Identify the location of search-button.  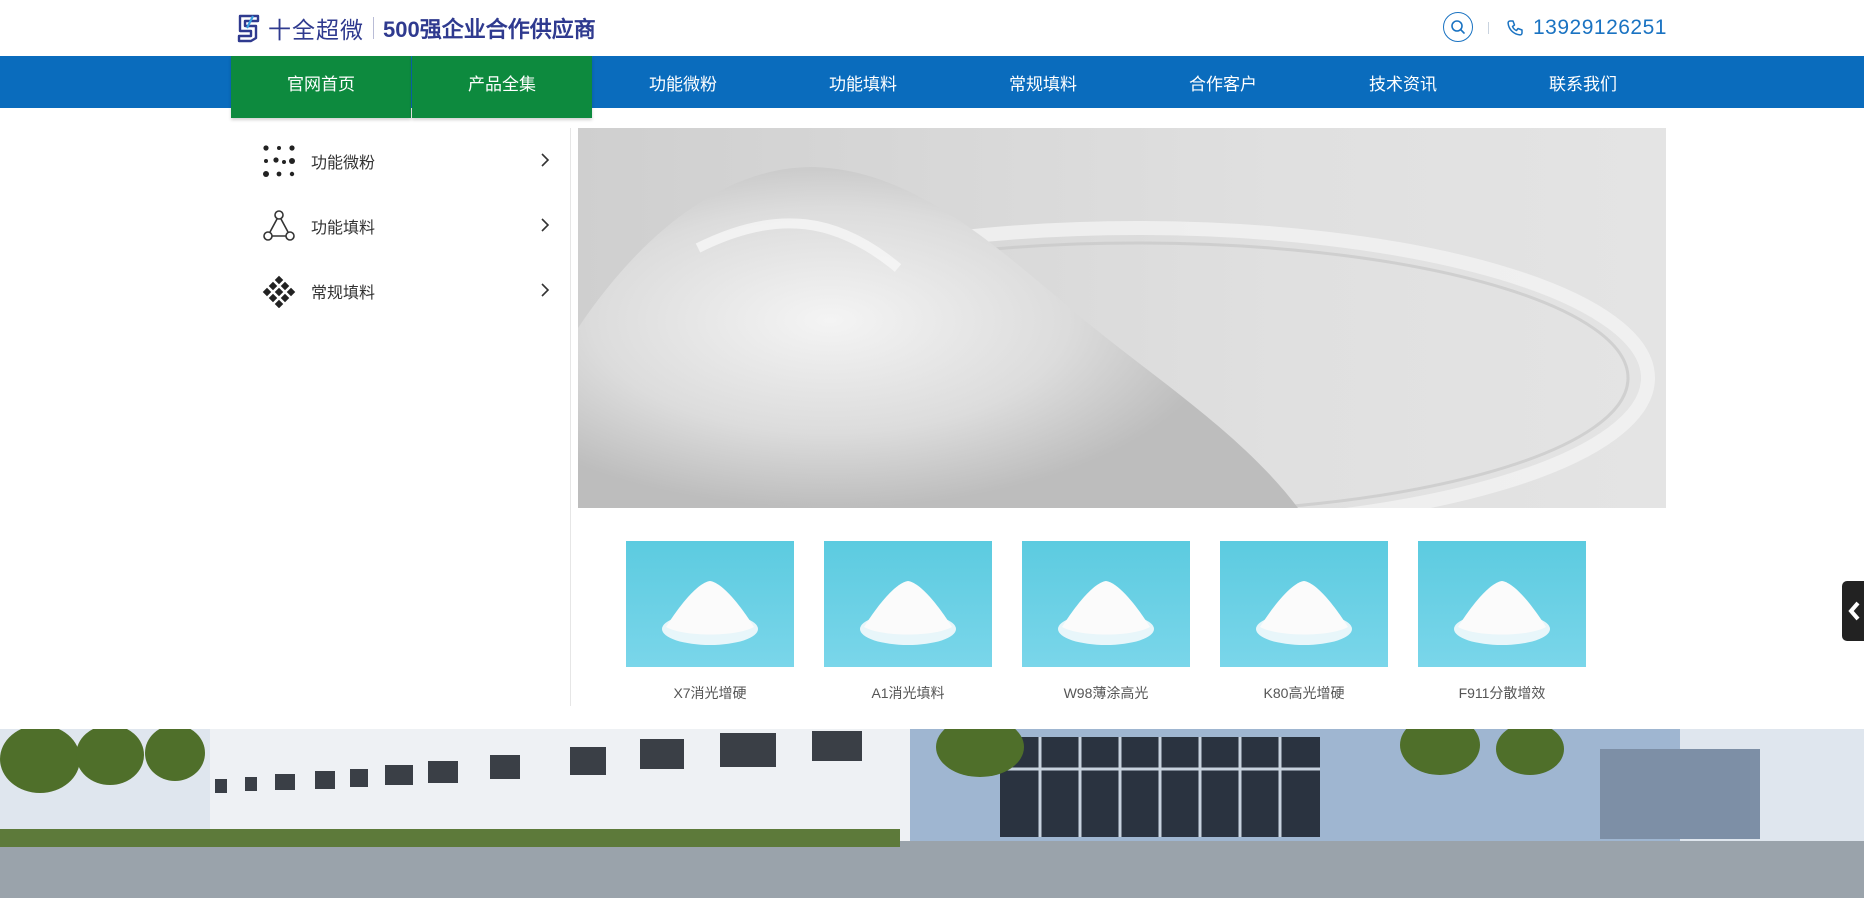
(1458, 27).